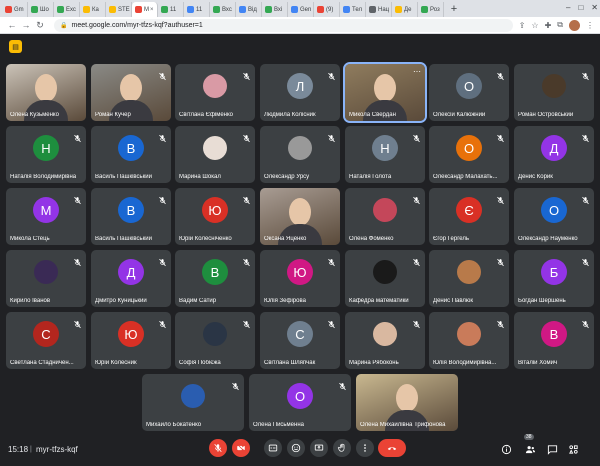 This screenshot has width=600, height=466. Describe the element at coordinates (46, 216) in the screenshot. I see `participant-tile: М Микола Стець` at that location.